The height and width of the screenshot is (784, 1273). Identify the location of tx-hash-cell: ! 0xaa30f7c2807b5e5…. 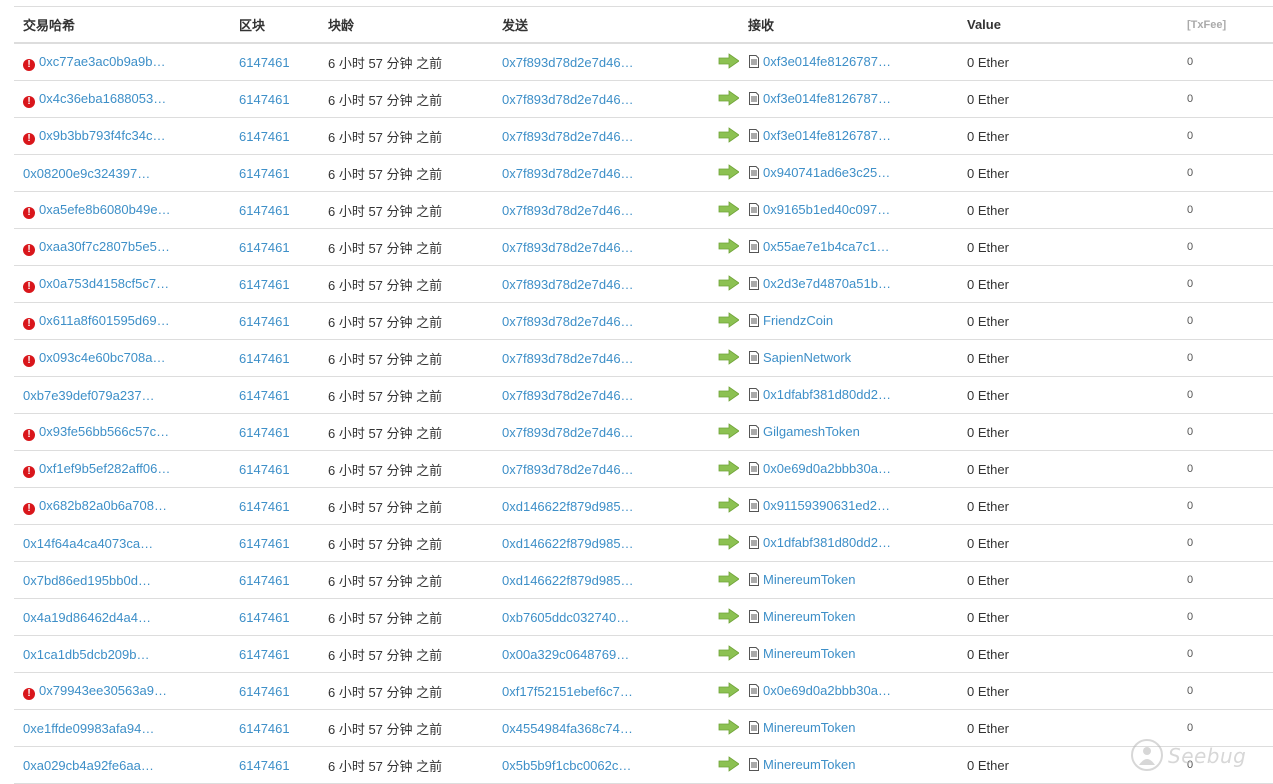
(122, 247).